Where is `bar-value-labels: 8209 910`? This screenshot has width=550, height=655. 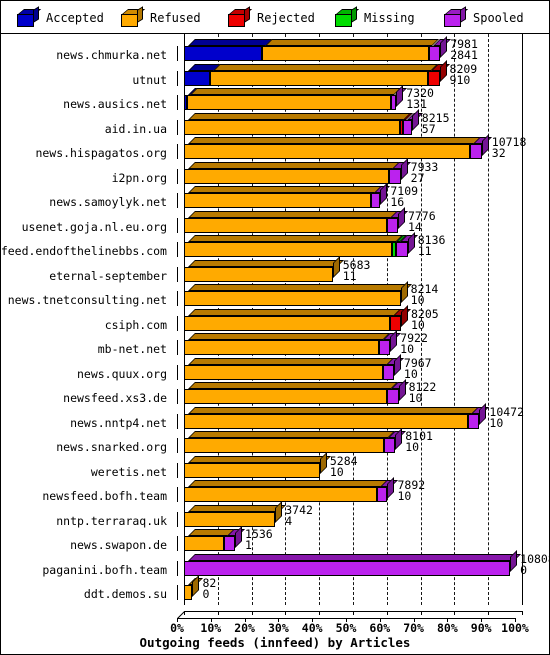
bar-value-labels: 8209 910 is located at coordinates (463, 75).